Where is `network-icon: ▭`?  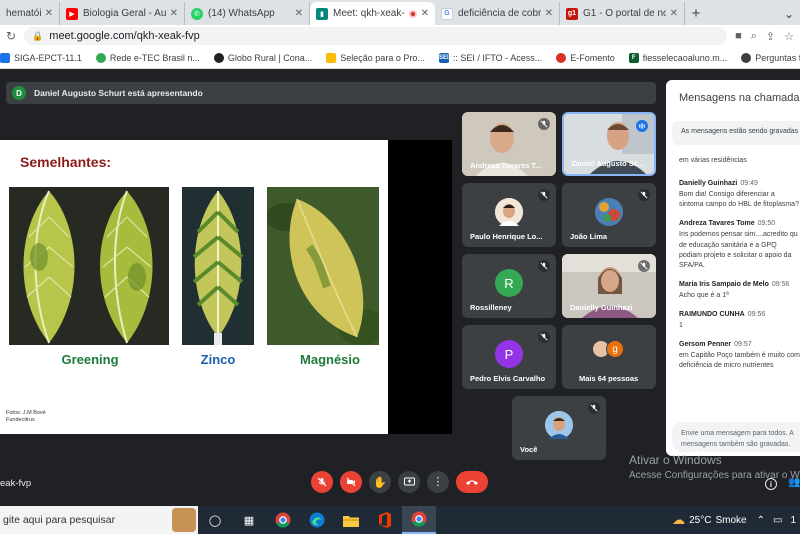
network-icon: ▭ is located at coordinates (777, 520).